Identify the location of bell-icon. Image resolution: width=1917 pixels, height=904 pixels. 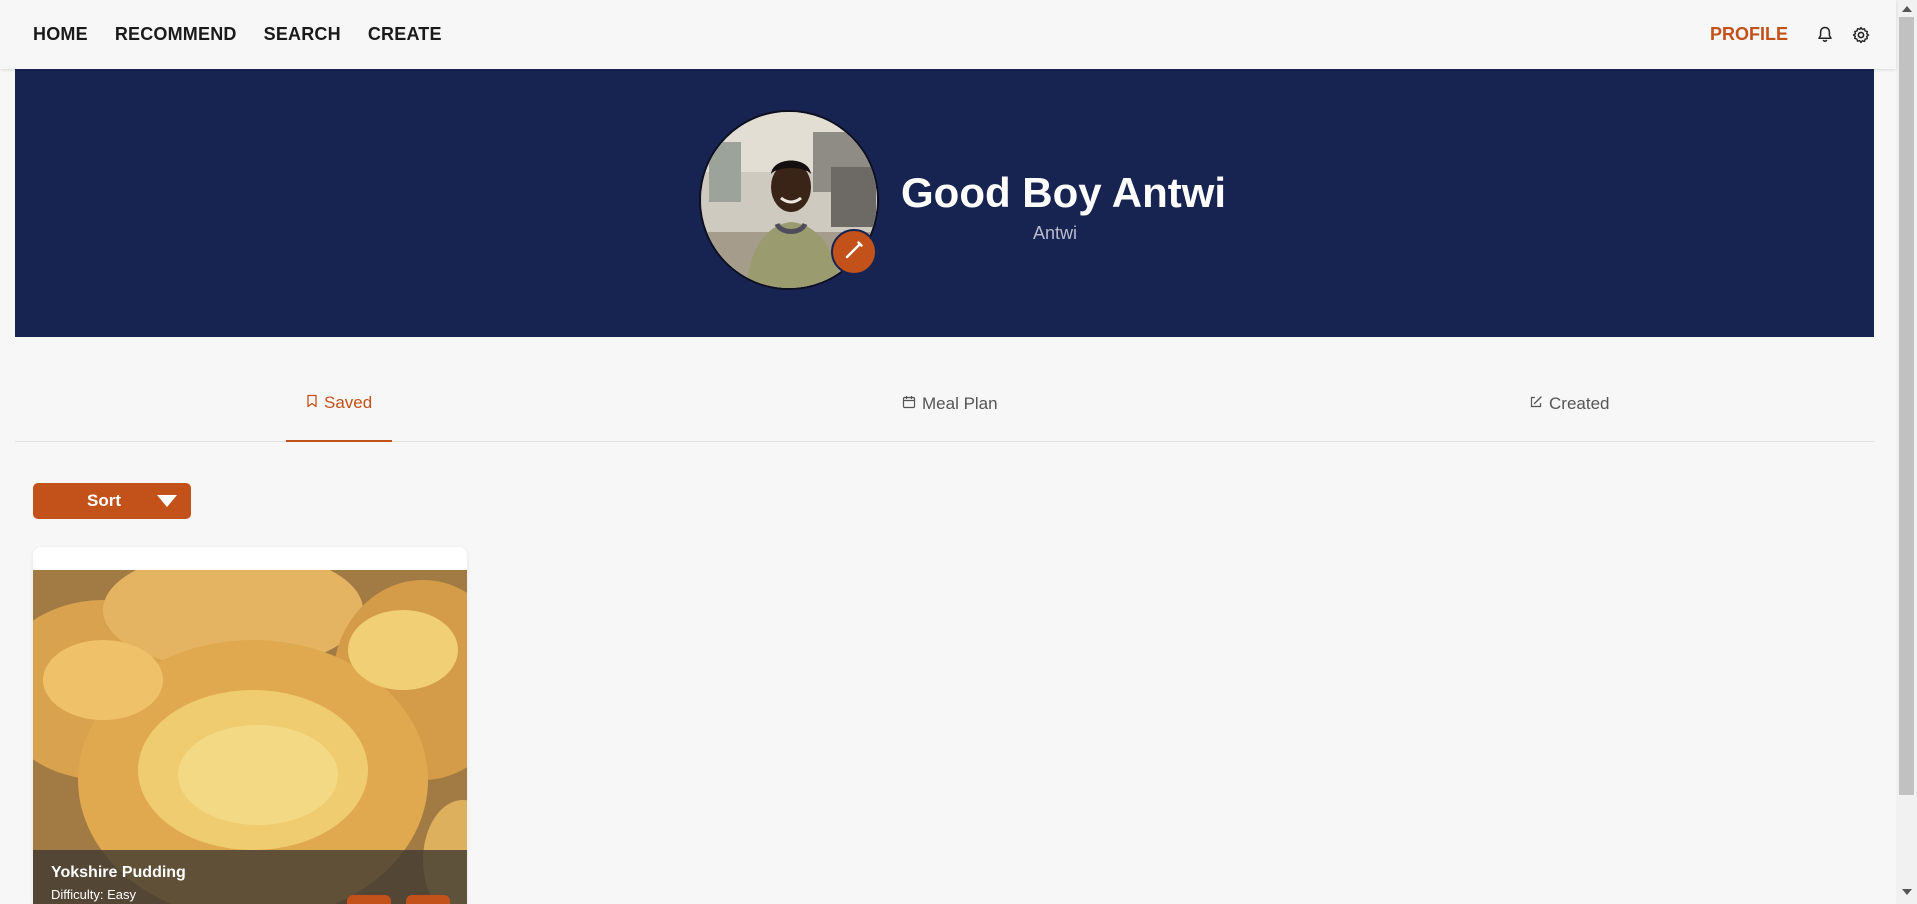
(1825, 35).